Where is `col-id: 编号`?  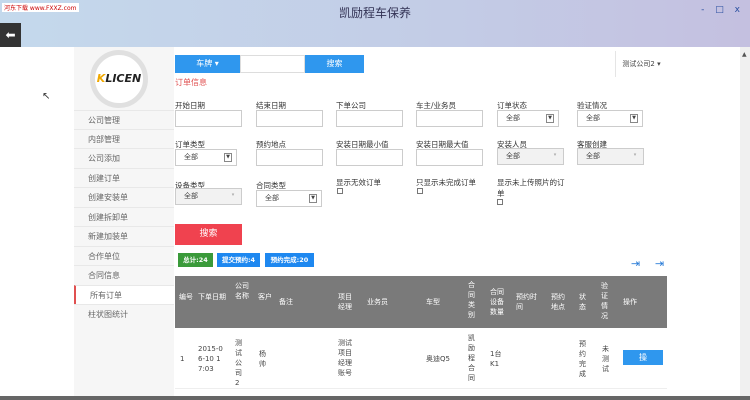
col-id: 编号 is located at coordinates (186, 297).